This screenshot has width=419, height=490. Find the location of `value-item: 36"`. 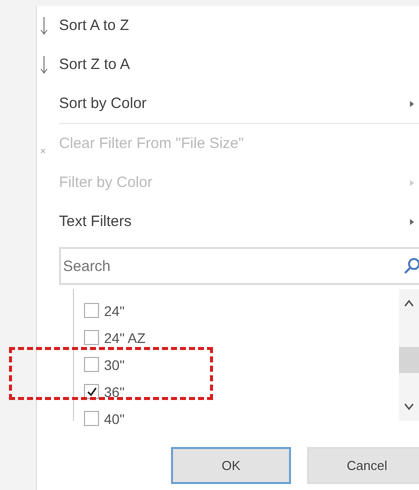

value-item: 36" is located at coordinates (236, 391).